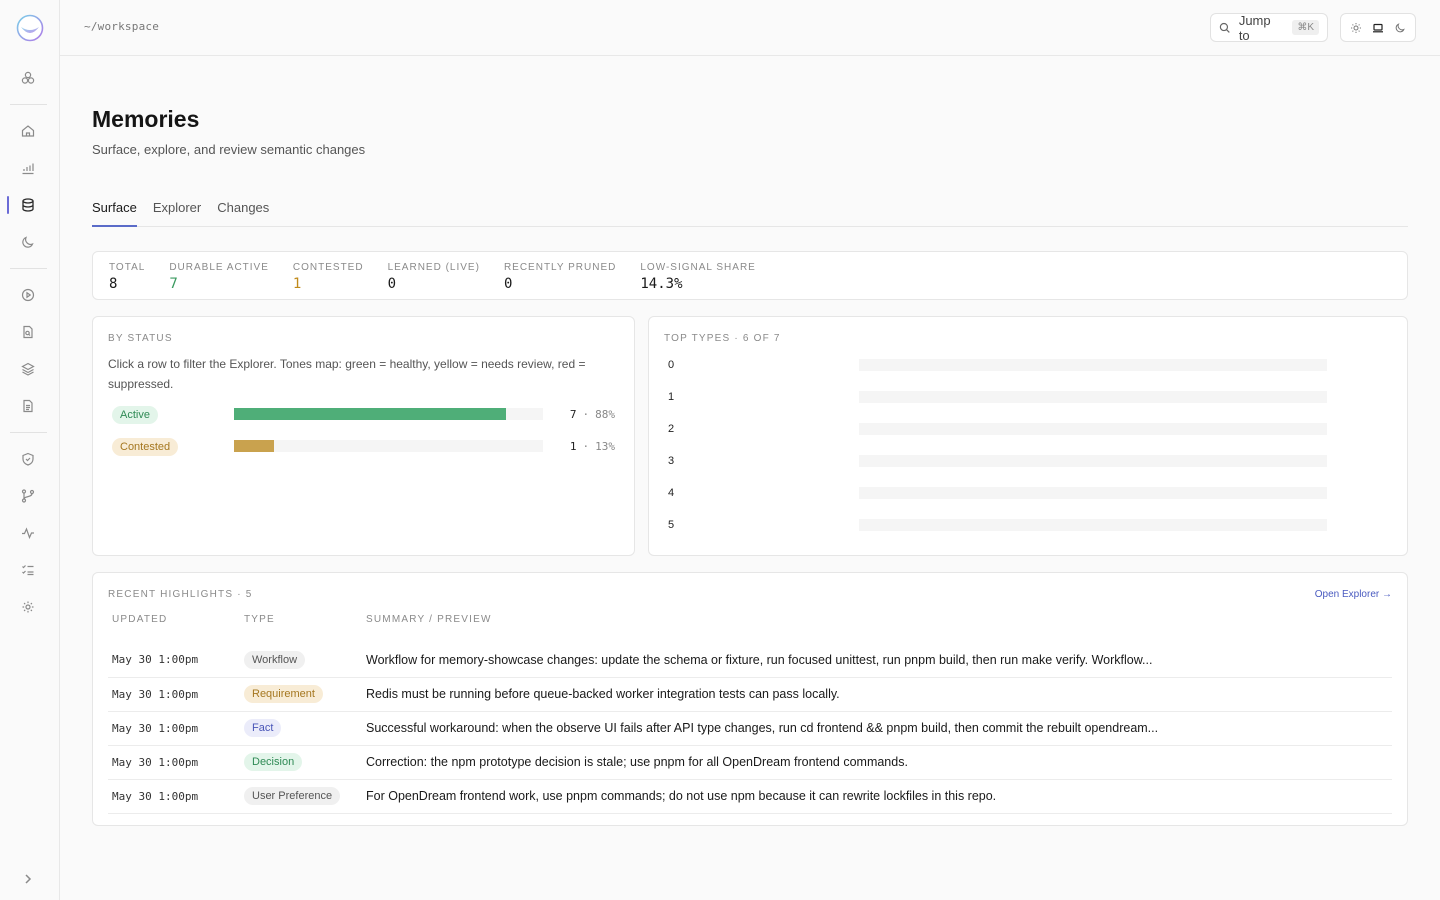 The image size is (1440, 900). What do you see at coordinates (28, 570) in the screenshot?
I see `checklist-icon` at bounding box center [28, 570].